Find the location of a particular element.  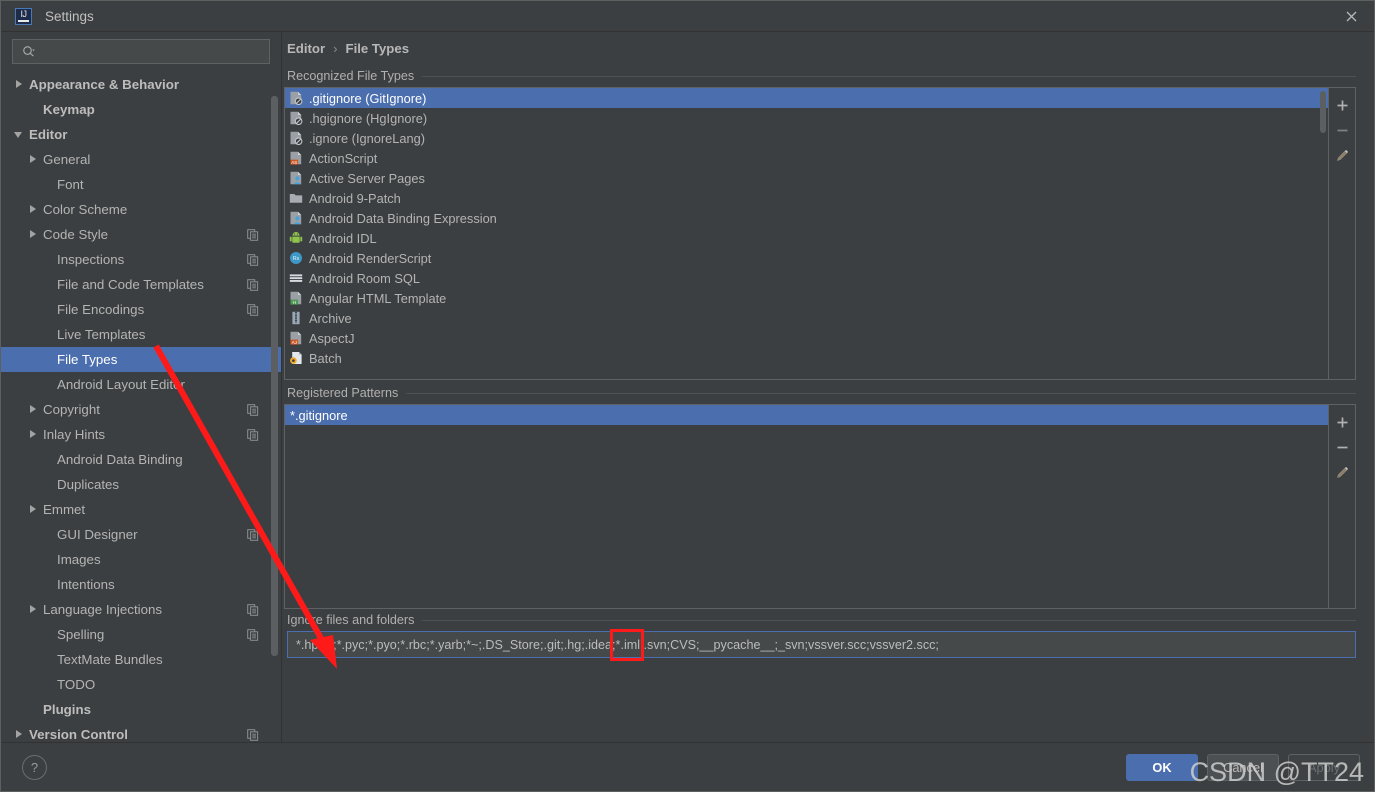

ok-button: OK is located at coordinates (1162, 767).